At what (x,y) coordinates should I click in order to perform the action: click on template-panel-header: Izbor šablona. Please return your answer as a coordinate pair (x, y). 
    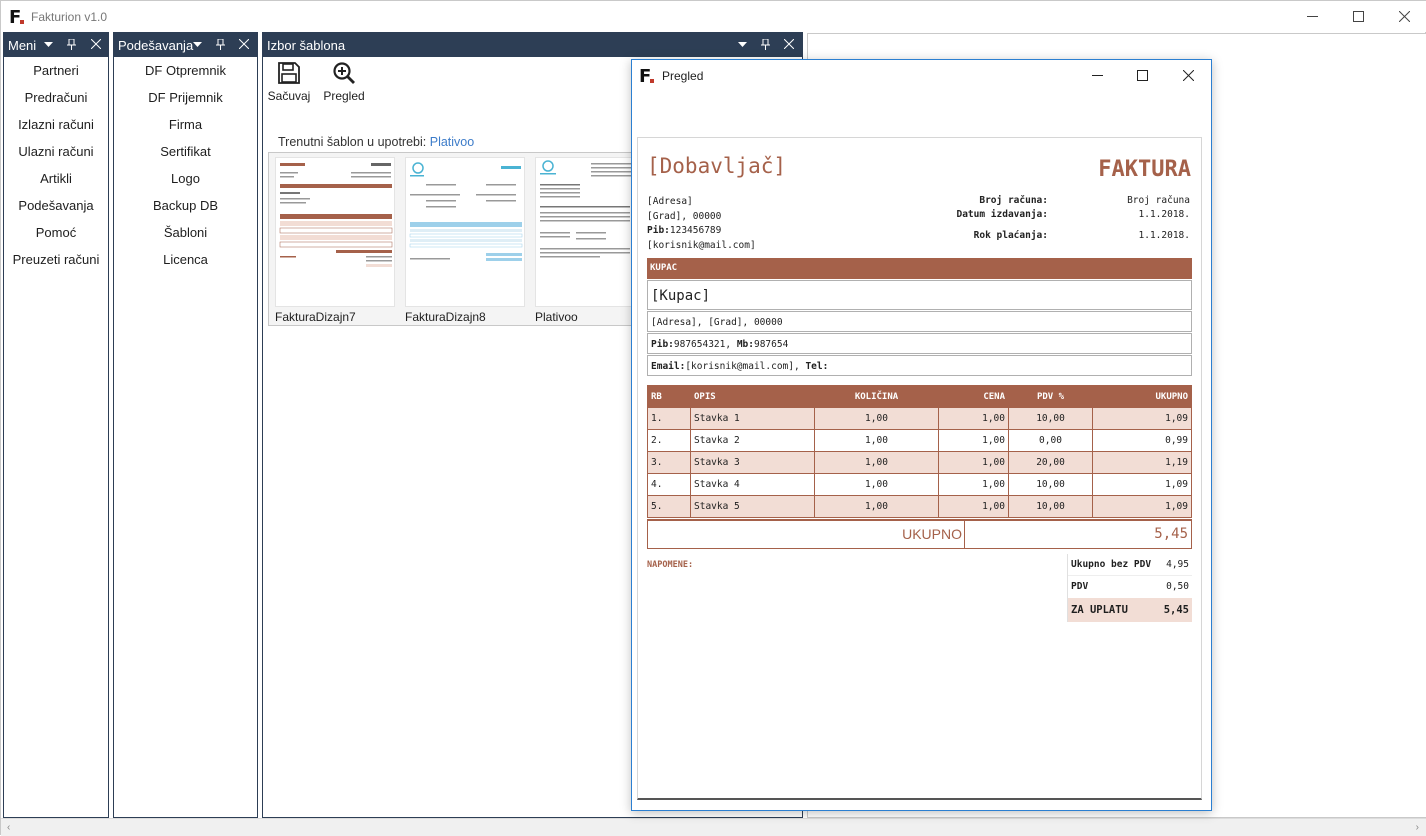
    Looking at the image, I should click on (532, 45).